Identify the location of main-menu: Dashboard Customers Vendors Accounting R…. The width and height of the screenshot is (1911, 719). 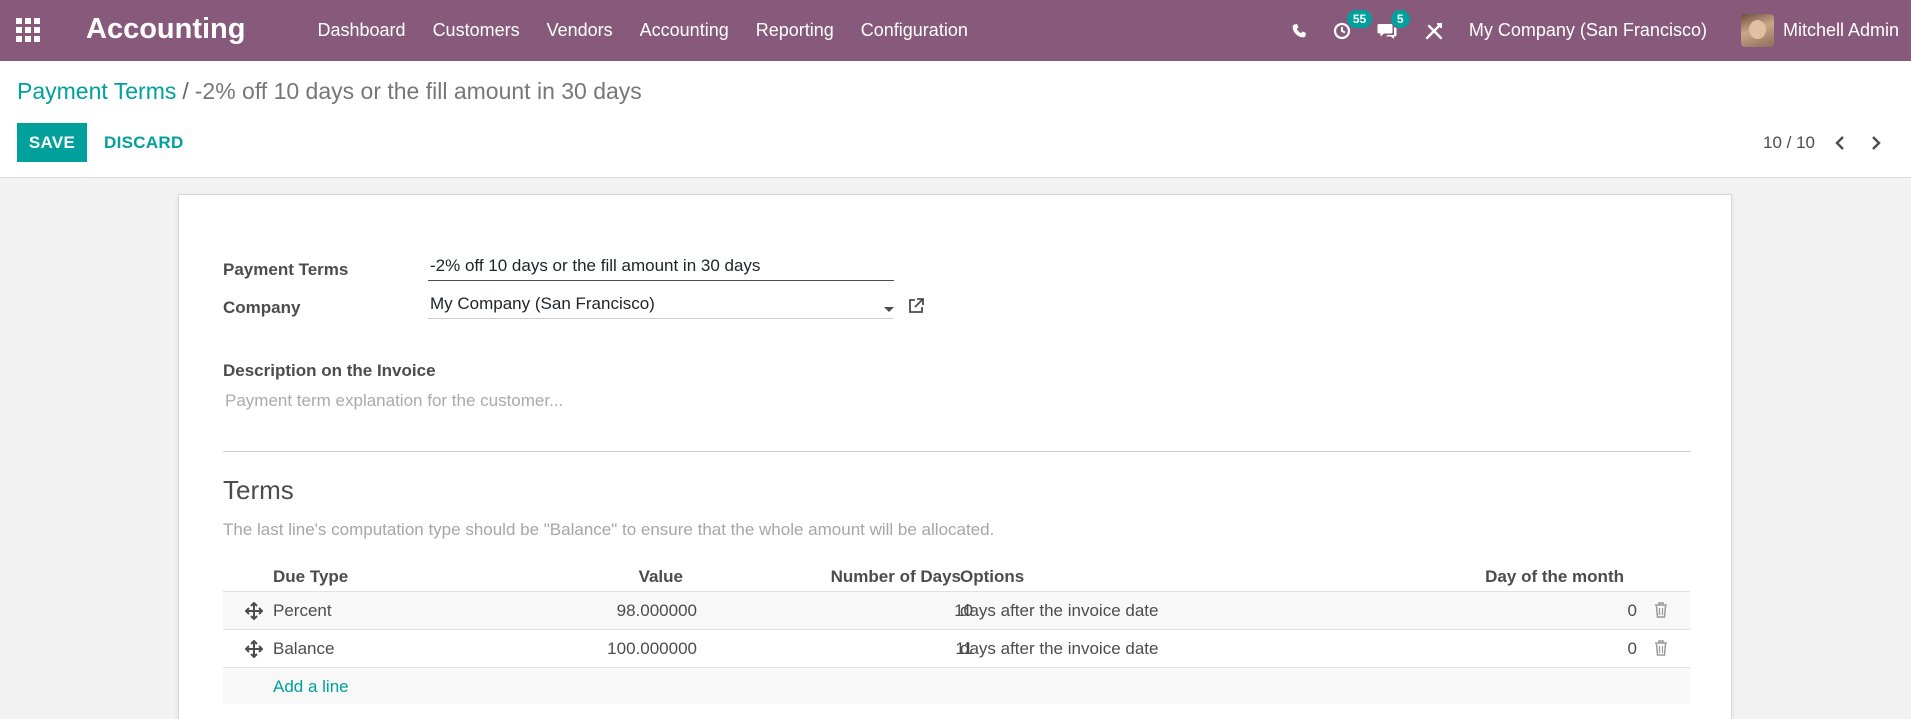
(642, 30).